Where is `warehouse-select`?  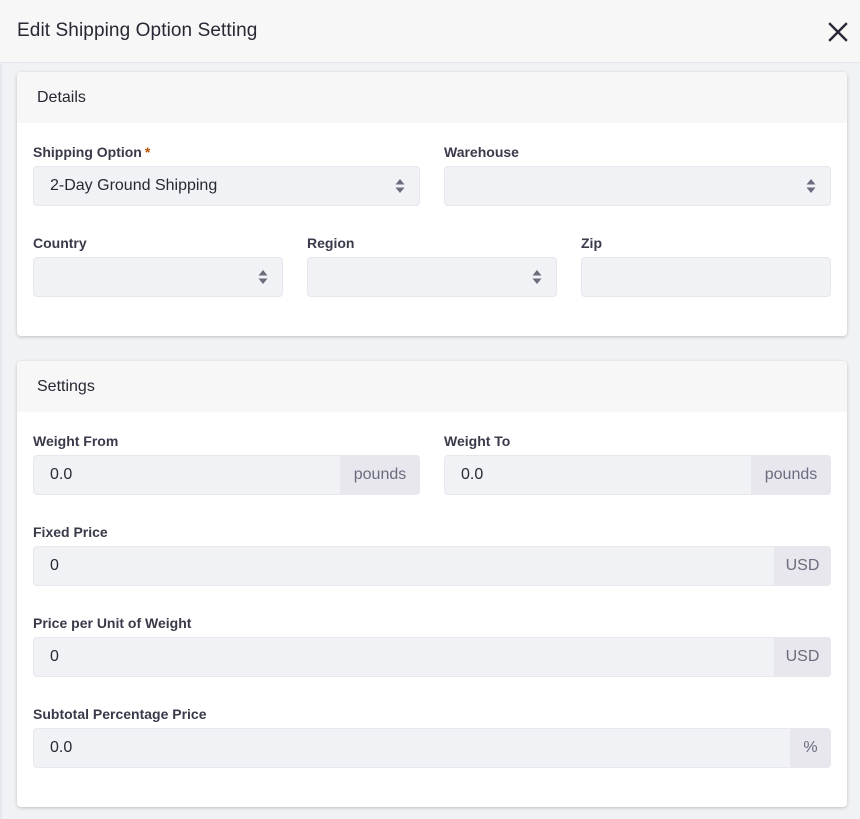 warehouse-select is located at coordinates (637, 186).